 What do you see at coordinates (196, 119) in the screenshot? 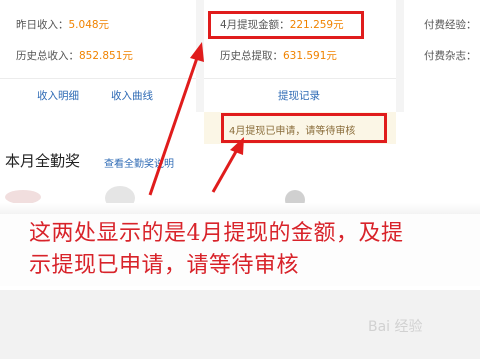
I see `annotation-arrows` at bounding box center [196, 119].